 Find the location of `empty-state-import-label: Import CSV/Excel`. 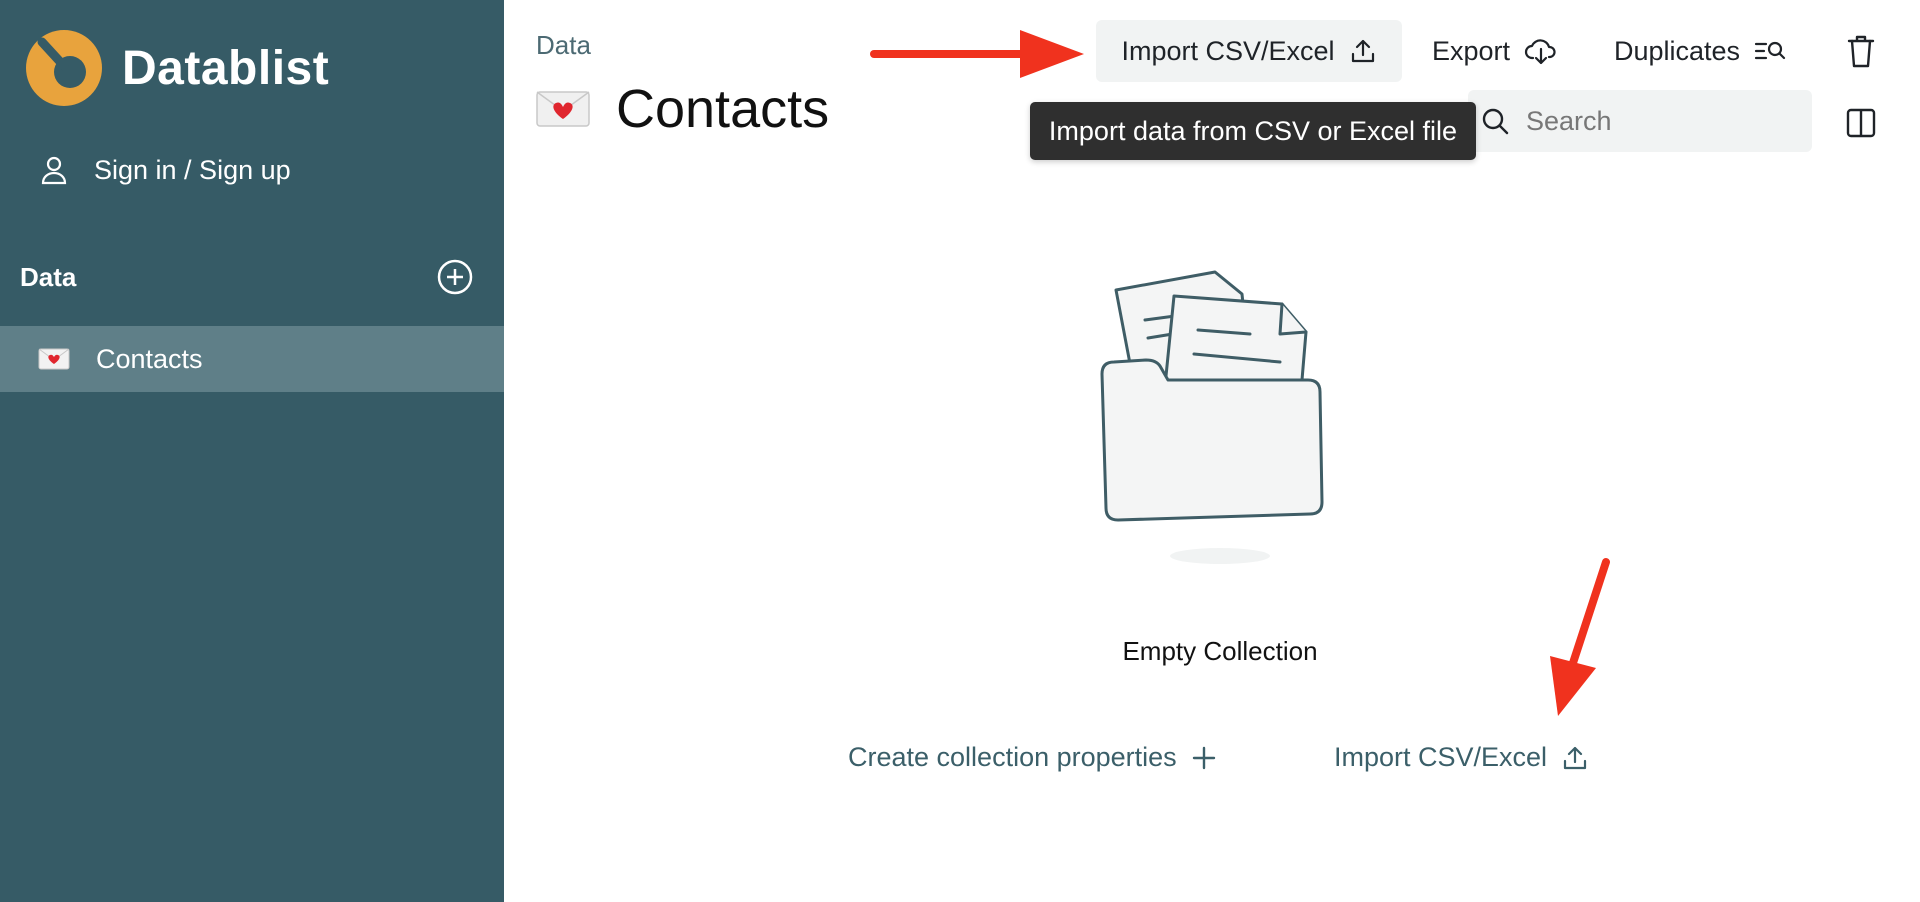

empty-state-import-label: Import CSV/Excel is located at coordinates (1441, 757).